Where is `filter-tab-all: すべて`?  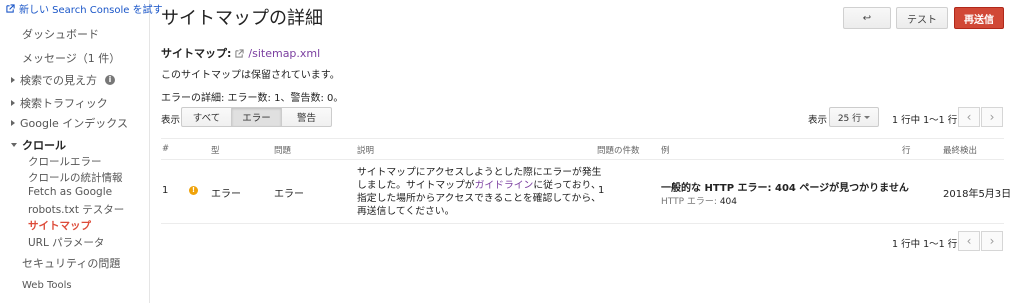 filter-tab-all: すべて is located at coordinates (206, 117).